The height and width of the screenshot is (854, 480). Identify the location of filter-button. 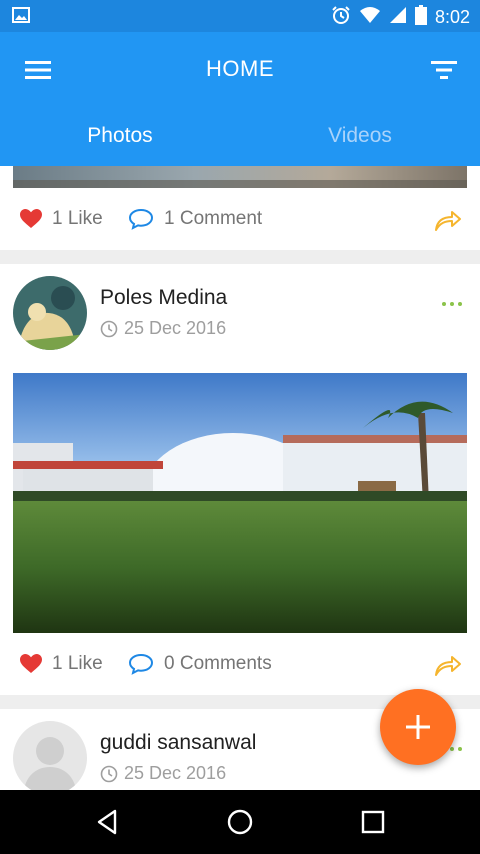
(444, 70).